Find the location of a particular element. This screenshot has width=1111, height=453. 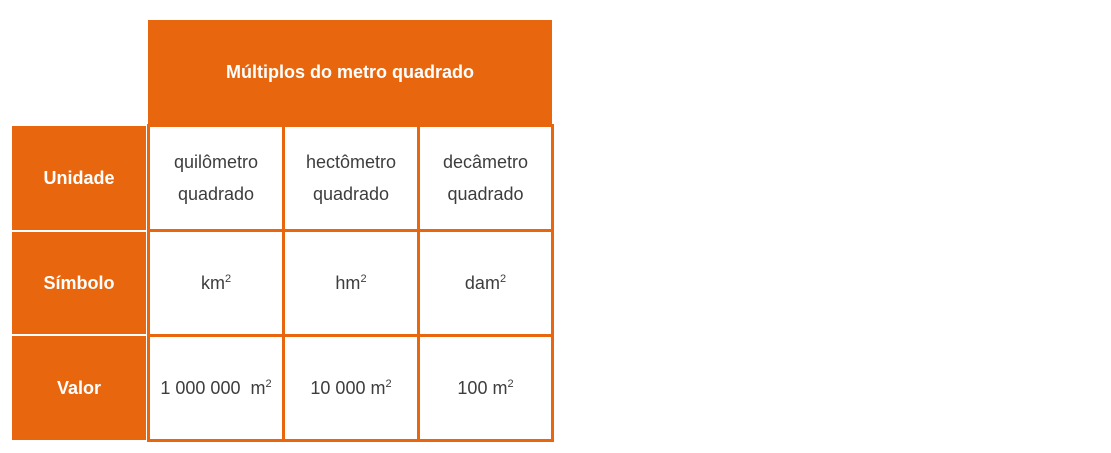

cell-valor-dam: 100 m2 is located at coordinates (485, 388).